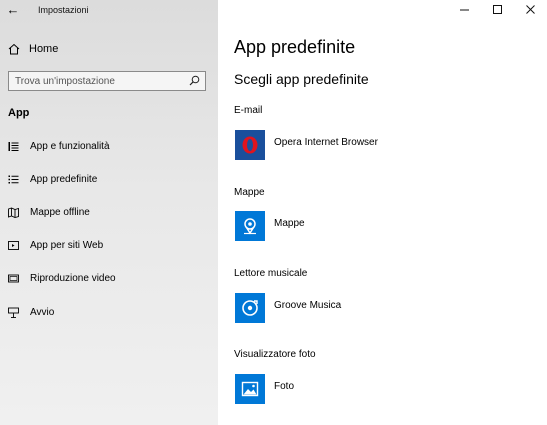  Describe the element at coordinates (250, 226) in the screenshot. I see `maps-icon` at that location.